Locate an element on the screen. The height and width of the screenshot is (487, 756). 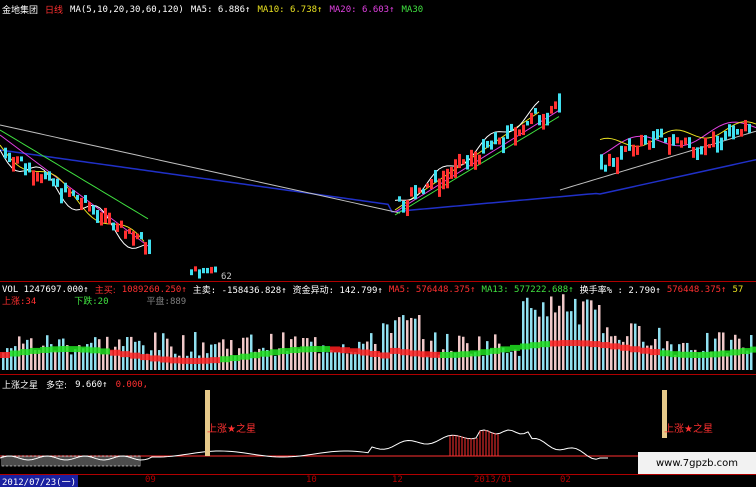
time-tick: 02 is located at coordinates (565, 480).